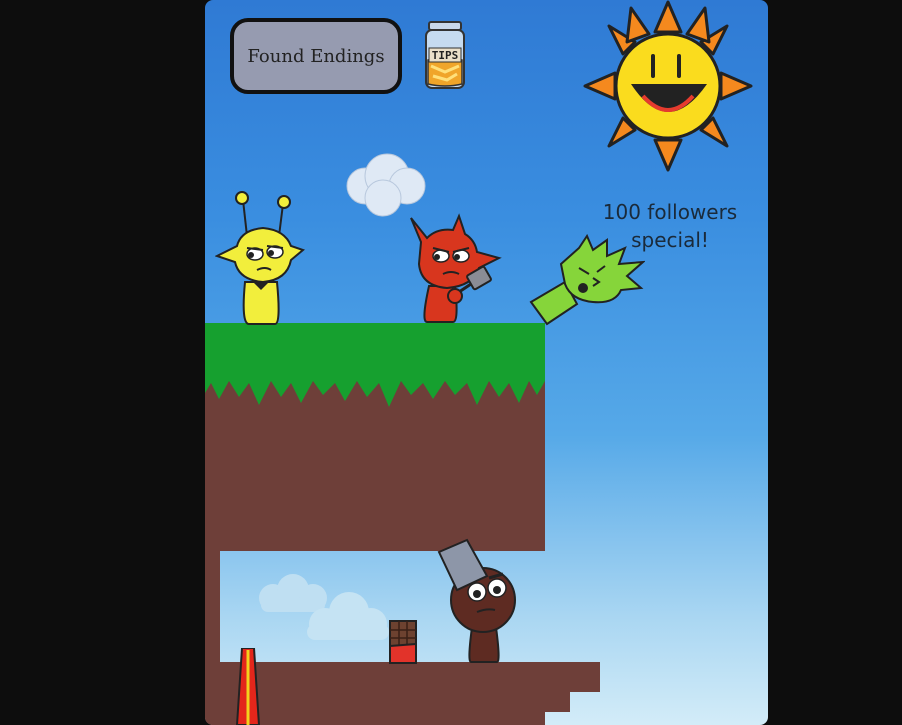 This screenshot has width=902, height=725. What do you see at coordinates (260, 257) in the screenshot?
I see `yellow-antenna-character` at bounding box center [260, 257].